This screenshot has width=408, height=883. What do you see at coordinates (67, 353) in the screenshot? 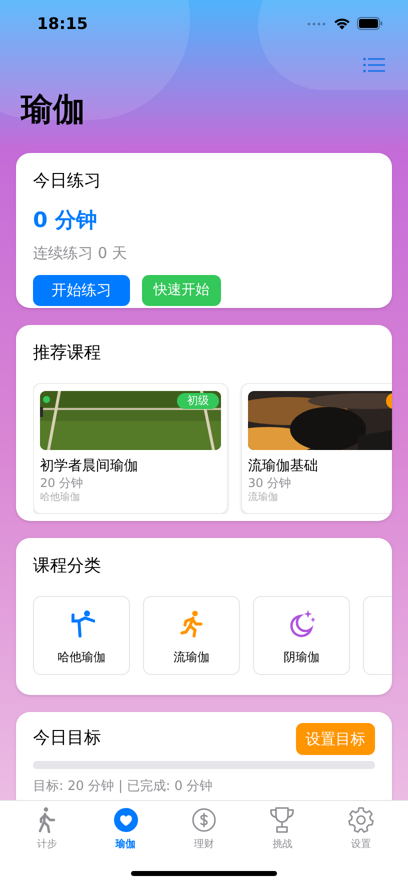
I see `section-heading: 推荐课程` at bounding box center [67, 353].